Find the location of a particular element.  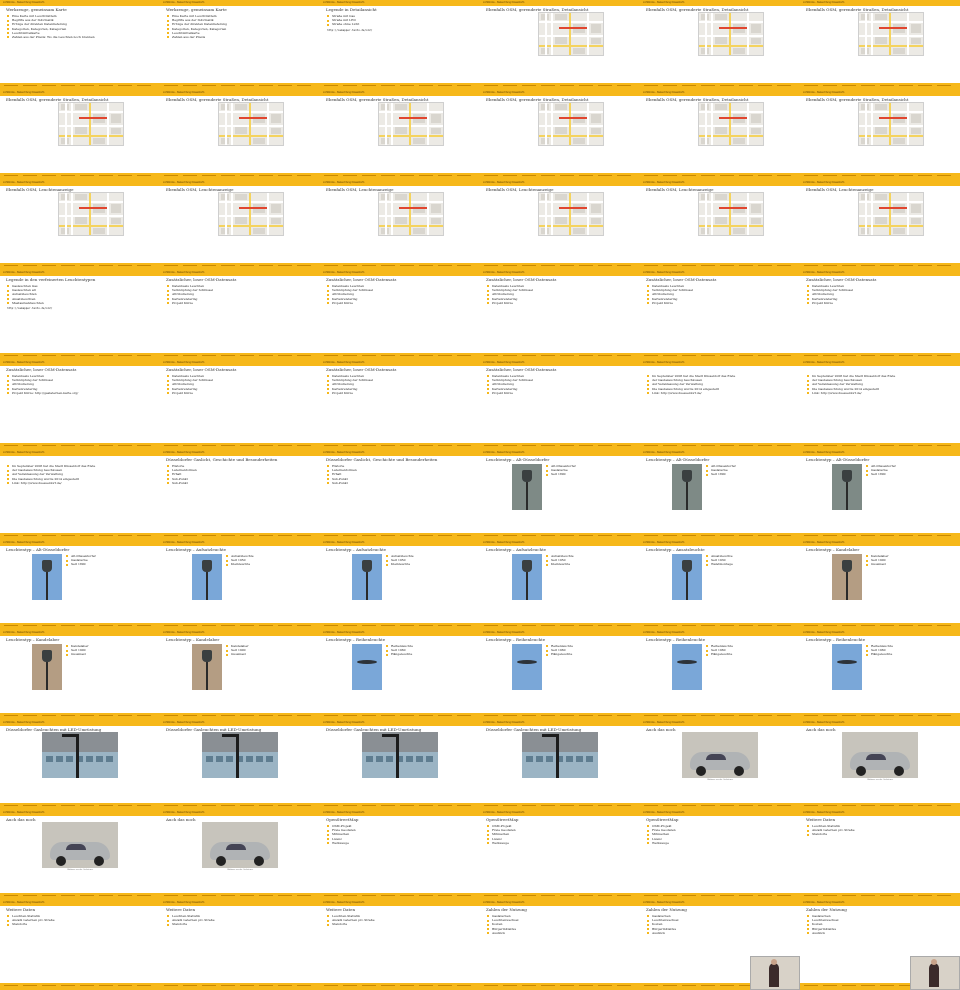

lamp-photo is located at coordinates (527, 487).